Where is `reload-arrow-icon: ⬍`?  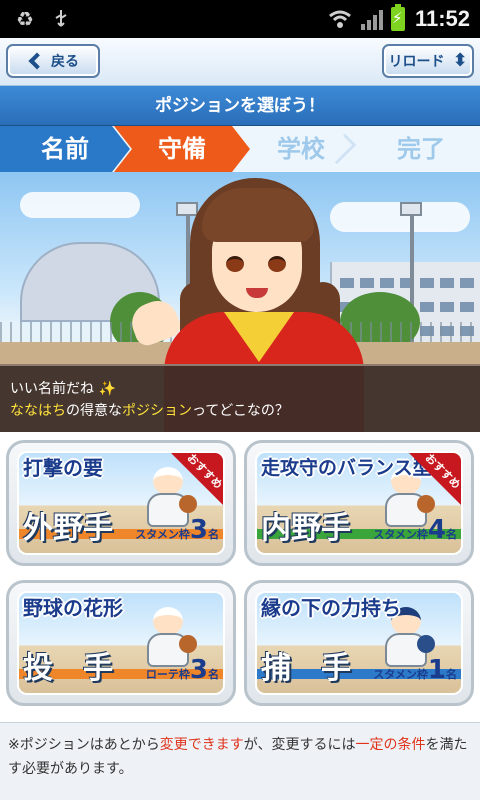
reload-arrow-icon: ⬍ is located at coordinates (460, 60).